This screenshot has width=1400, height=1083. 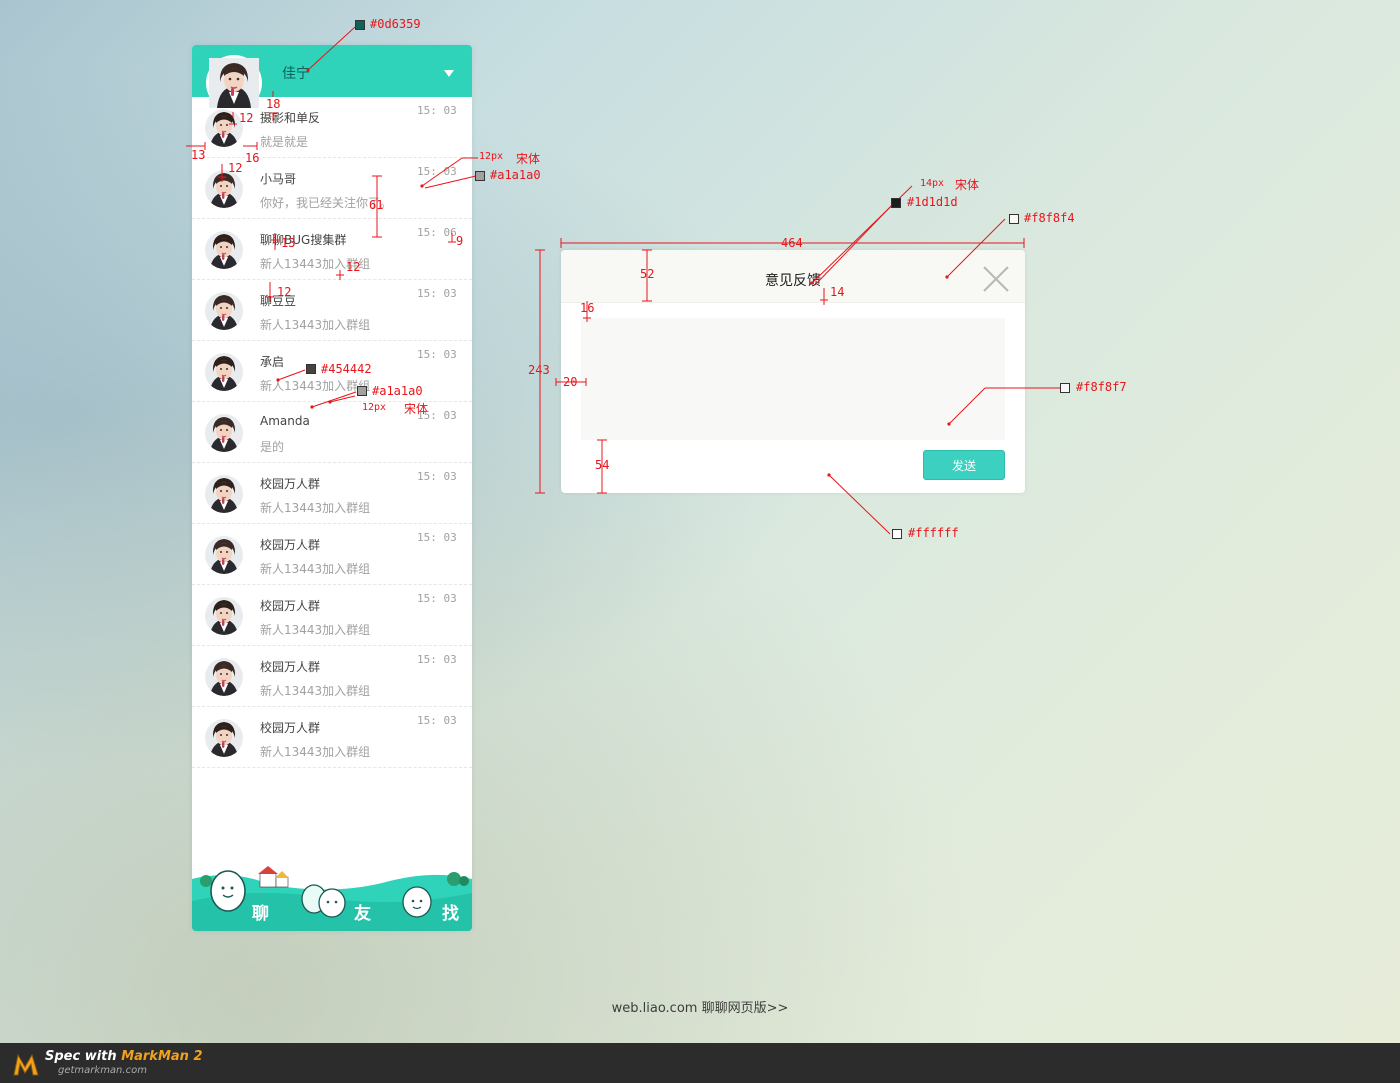 What do you see at coordinates (449, 73) in the screenshot?
I see `dropdown-caret-icon` at bounding box center [449, 73].